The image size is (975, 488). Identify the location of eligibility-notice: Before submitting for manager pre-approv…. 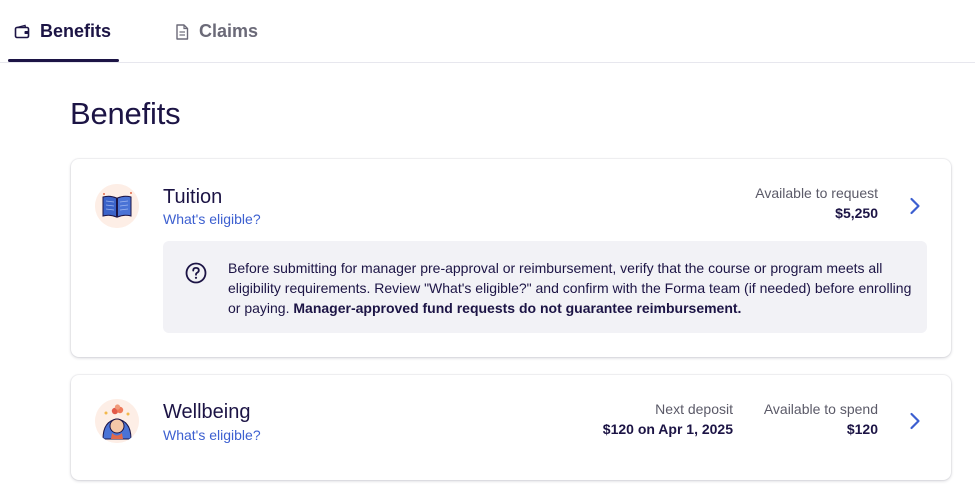
(545, 287).